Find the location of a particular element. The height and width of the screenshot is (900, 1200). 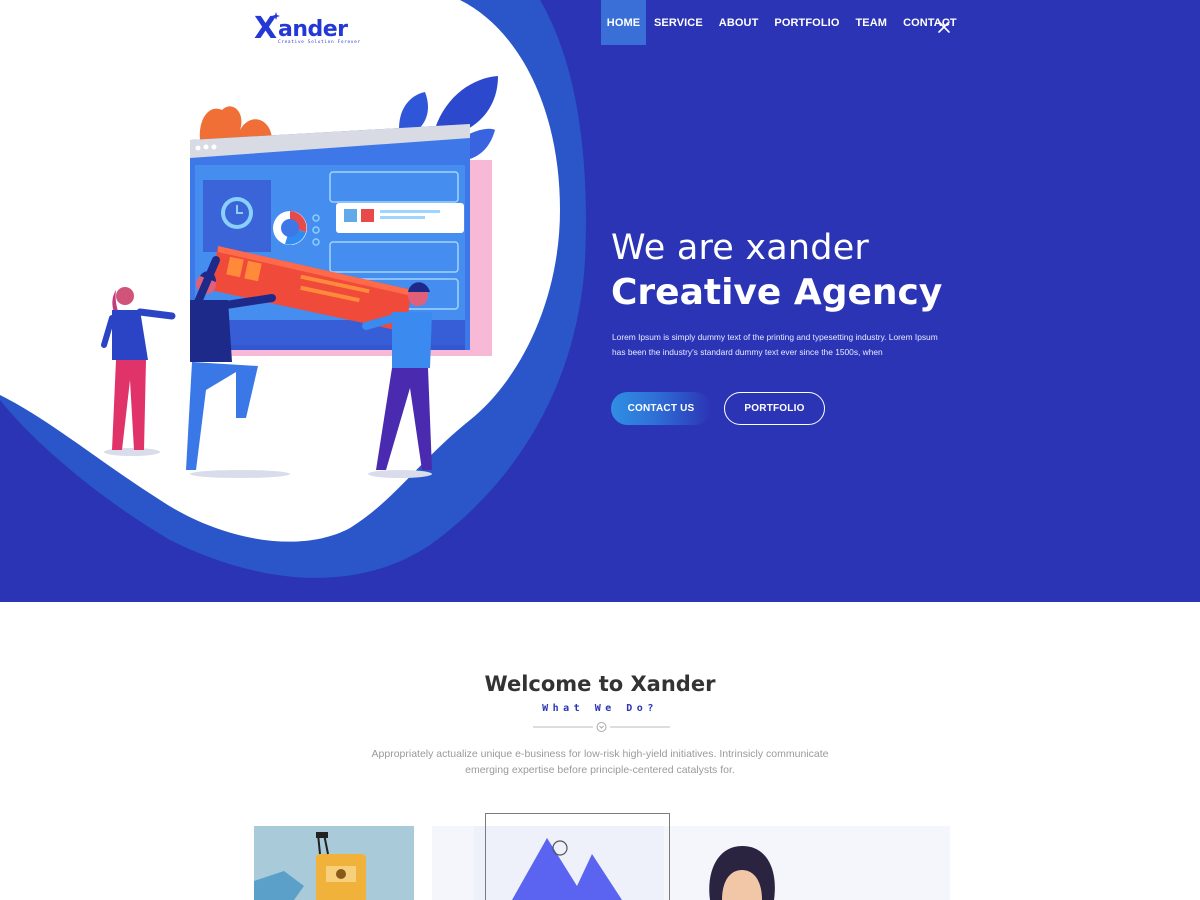

welcome-subtitle: What We Do? is located at coordinates (600, 708).